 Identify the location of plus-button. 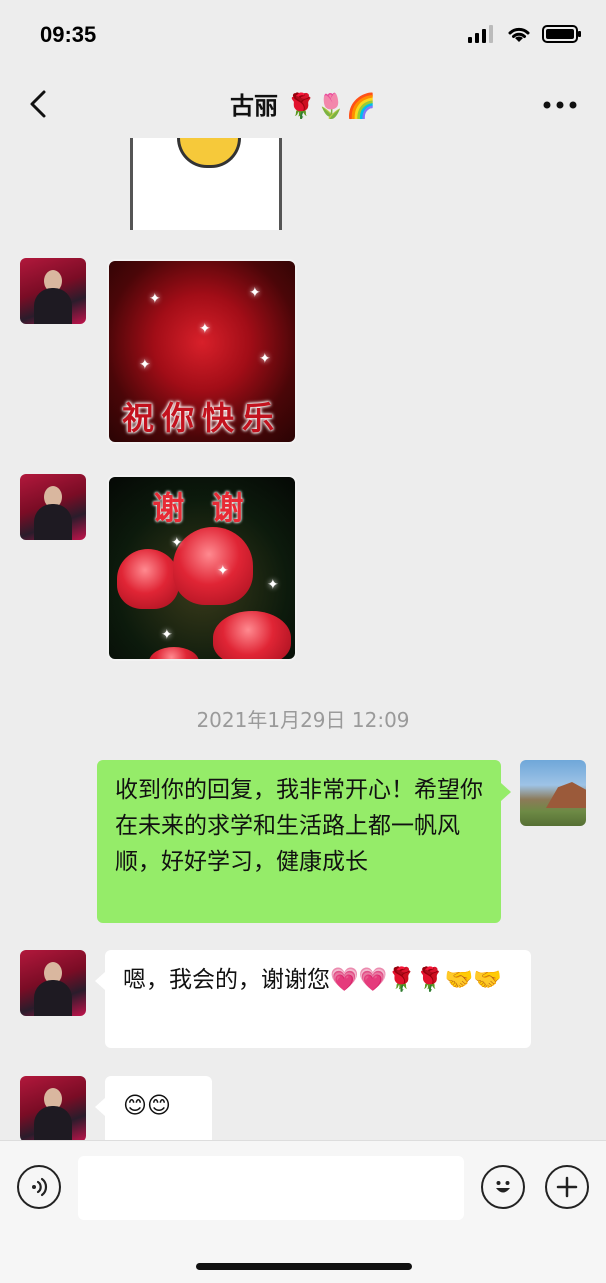
(567, 1187).